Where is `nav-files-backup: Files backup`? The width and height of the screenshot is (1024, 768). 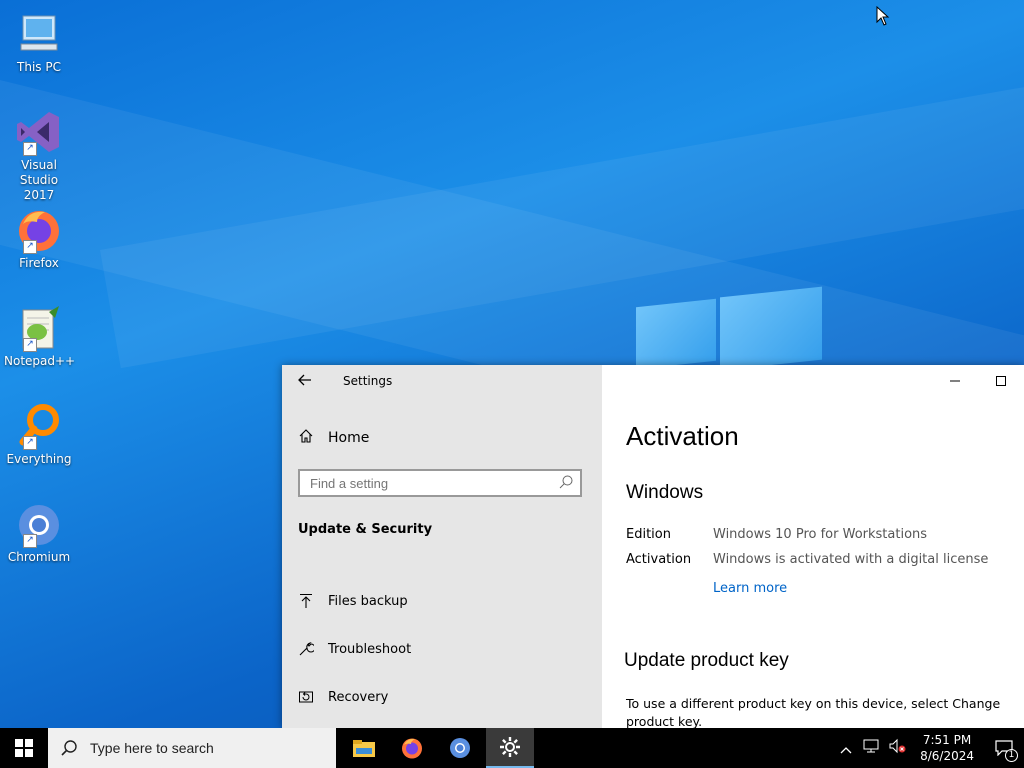 nav-files-backup: Files backup is located at coordinates (353, 601).